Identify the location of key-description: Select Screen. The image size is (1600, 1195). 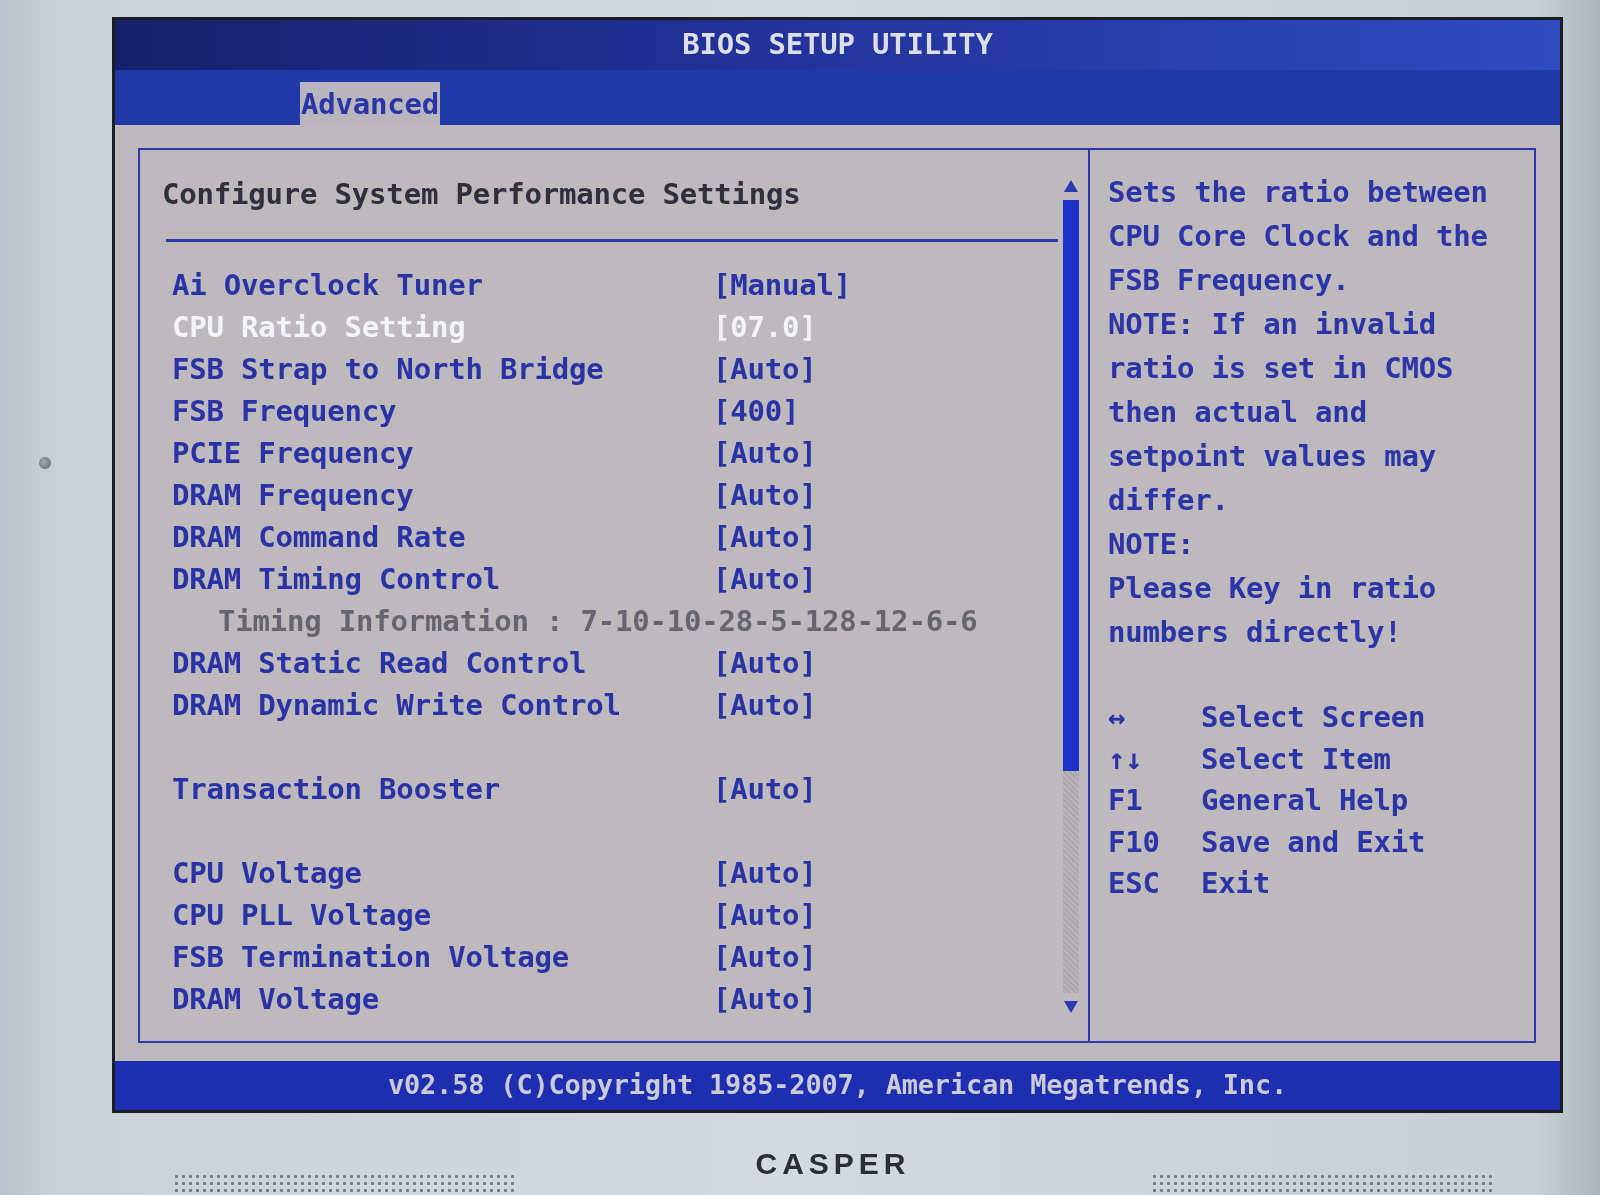
(1313, 717).